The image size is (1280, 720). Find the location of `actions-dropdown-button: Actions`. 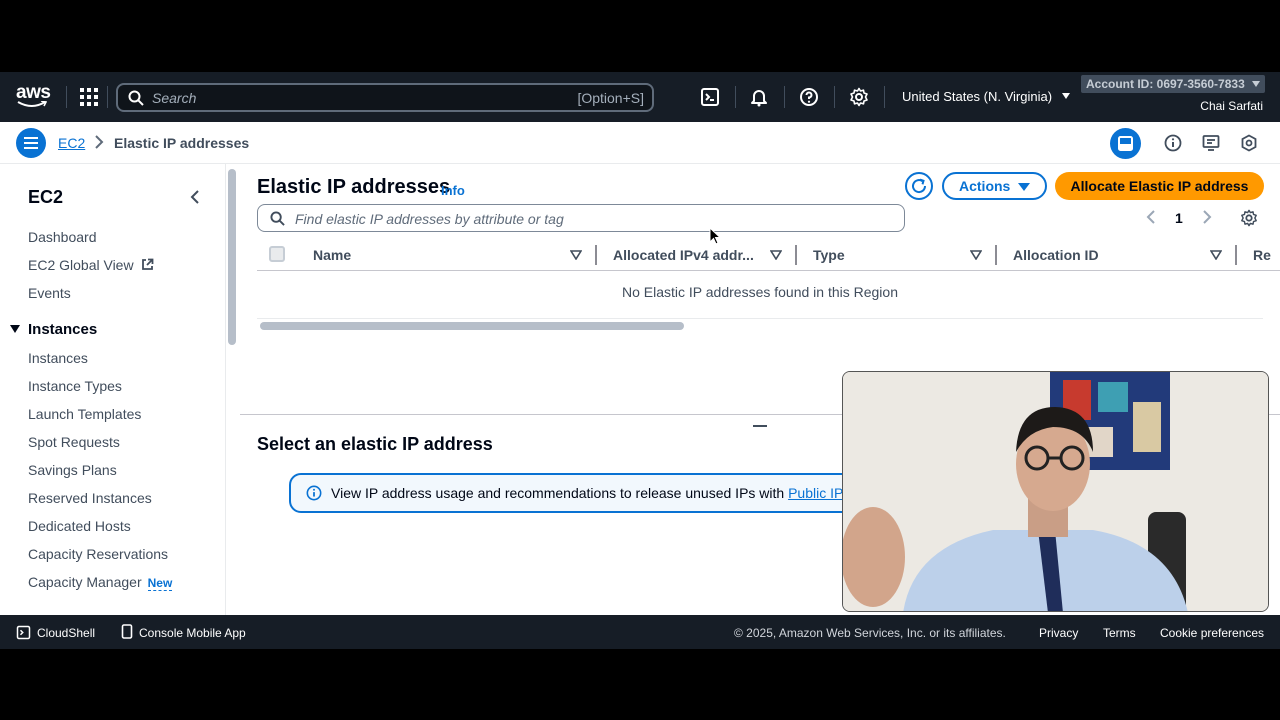

actions-dropdown-button: Actions is located at coordinates (994, 186).